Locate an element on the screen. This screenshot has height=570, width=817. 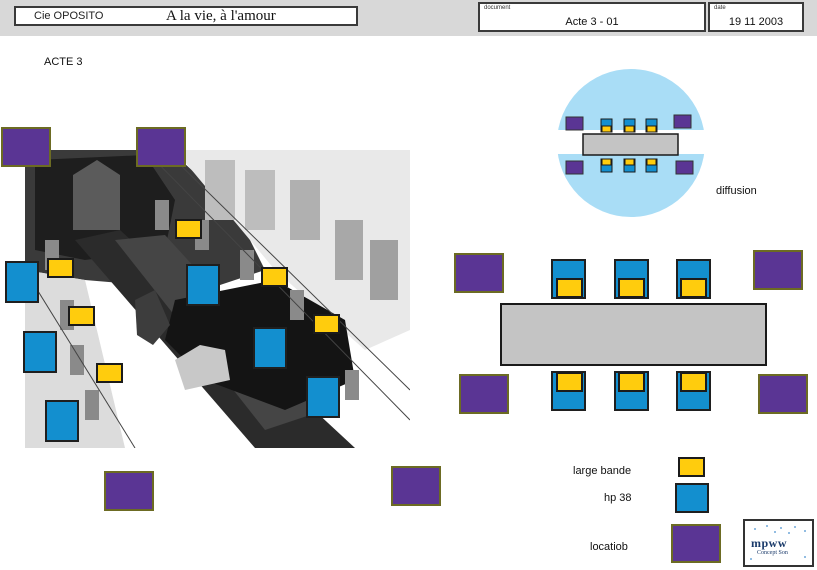
stage-platform is located at coordinates (633, 334).